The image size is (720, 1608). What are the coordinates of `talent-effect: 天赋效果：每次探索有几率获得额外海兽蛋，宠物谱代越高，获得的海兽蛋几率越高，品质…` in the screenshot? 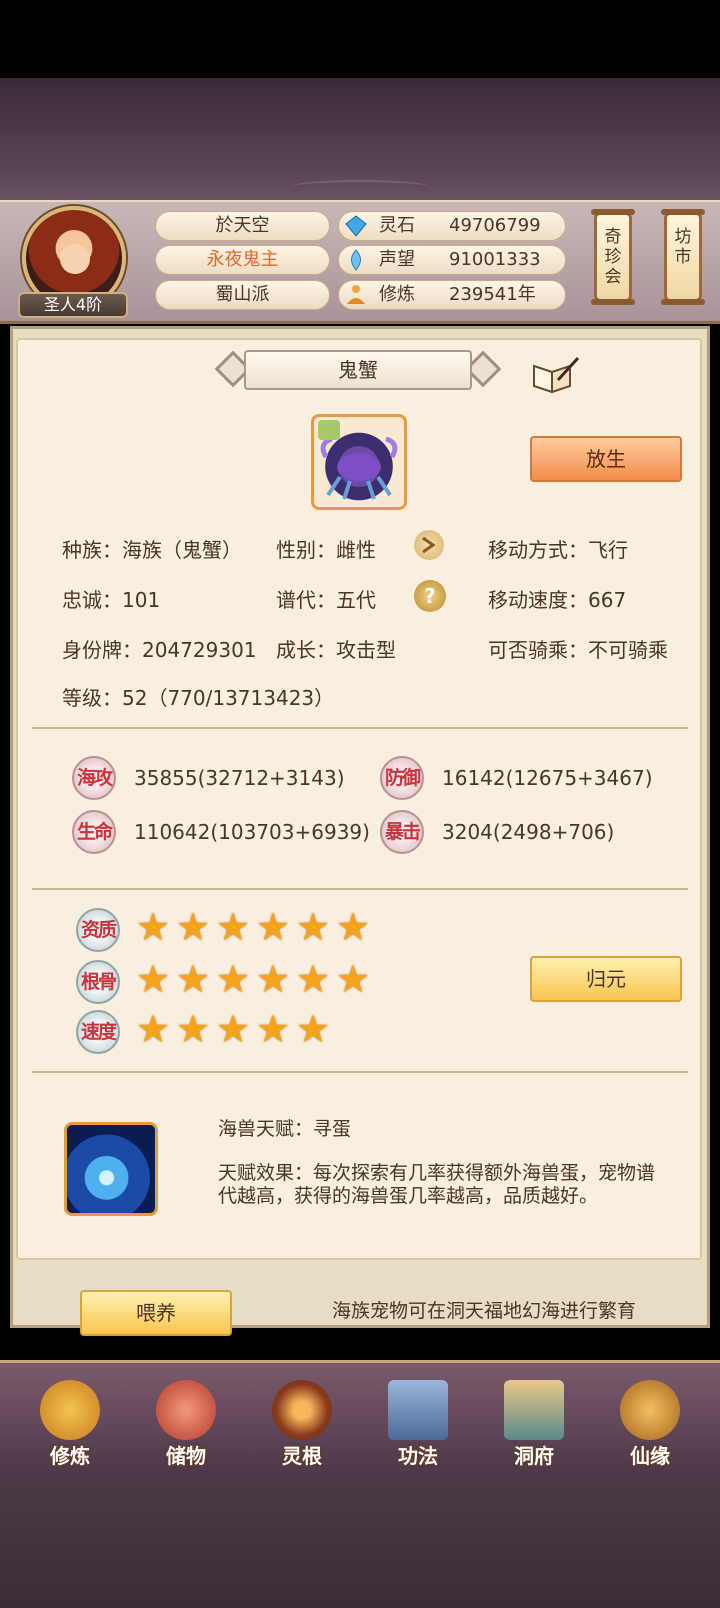 It's located at (437, 1184).